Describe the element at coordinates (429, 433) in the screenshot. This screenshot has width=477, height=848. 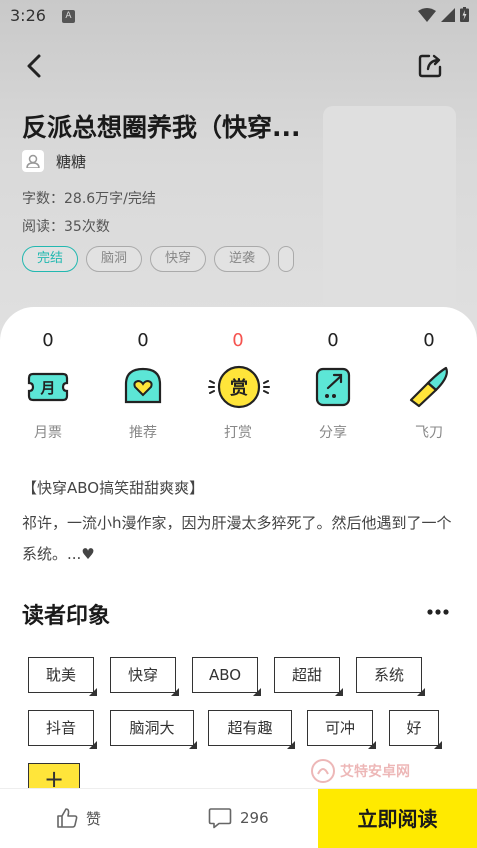
I see `stat-label: 飞刀` at that location.